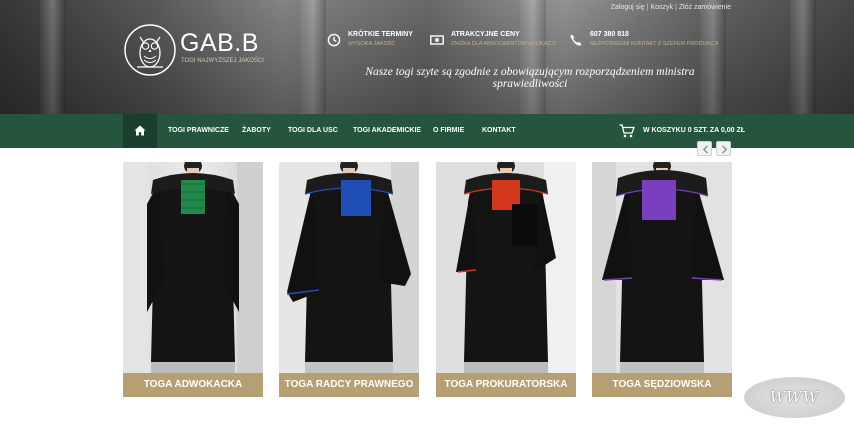 This screenshot has height=427, width=854. Describe the element at coordinates (662, 385) in the screenshot. I see `product-label: TOGA SĘDZIOWSKA` at that location.